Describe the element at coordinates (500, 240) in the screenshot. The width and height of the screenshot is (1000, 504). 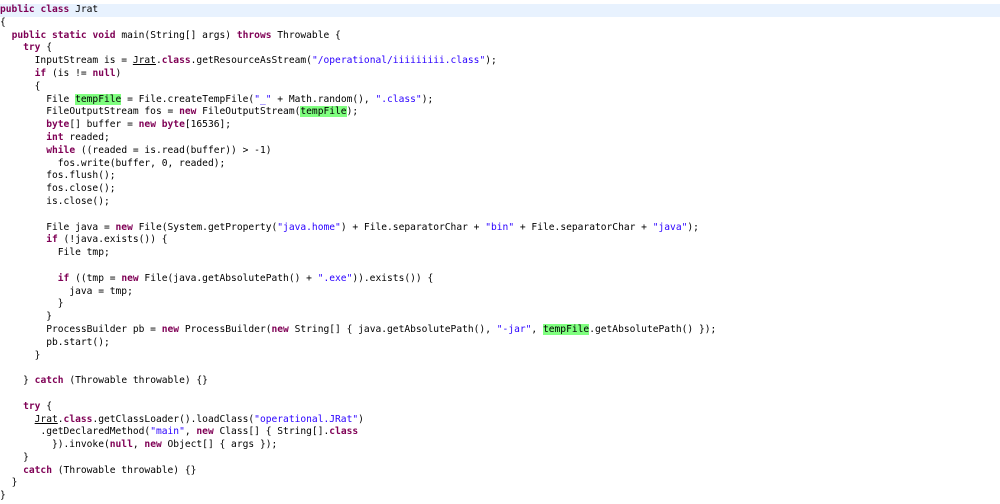
I see `code-line: if (!java.exists()) {` at that location.